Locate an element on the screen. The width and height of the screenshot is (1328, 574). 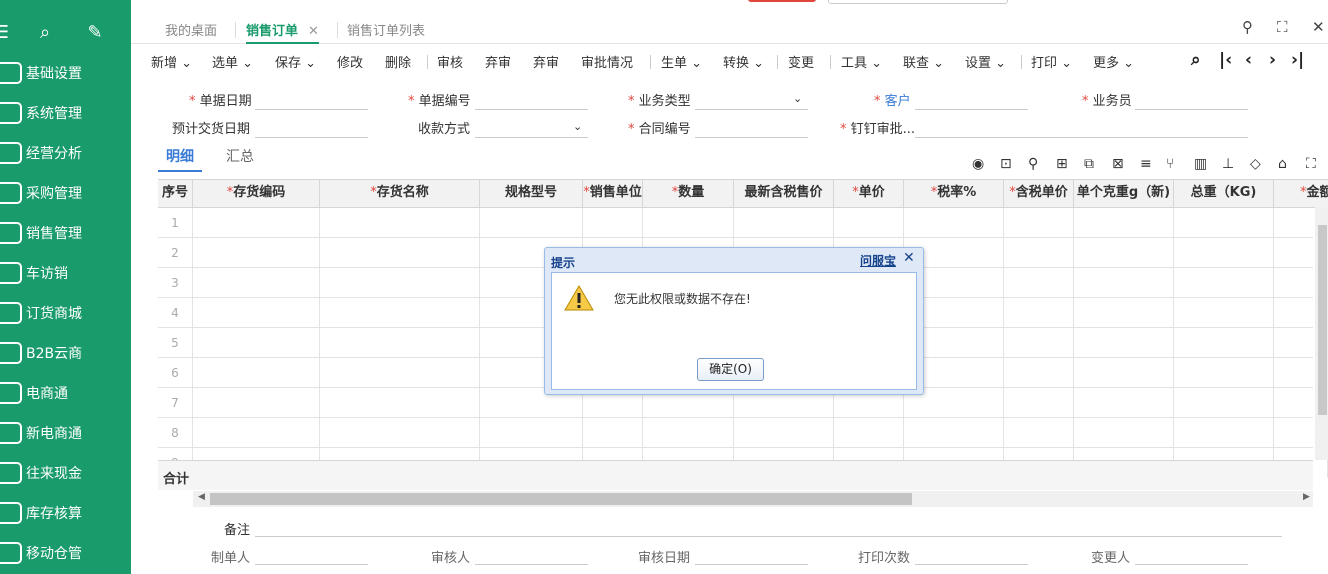
sidebar-item-system-management: 系统管理 is located at coordinates (65, 113).